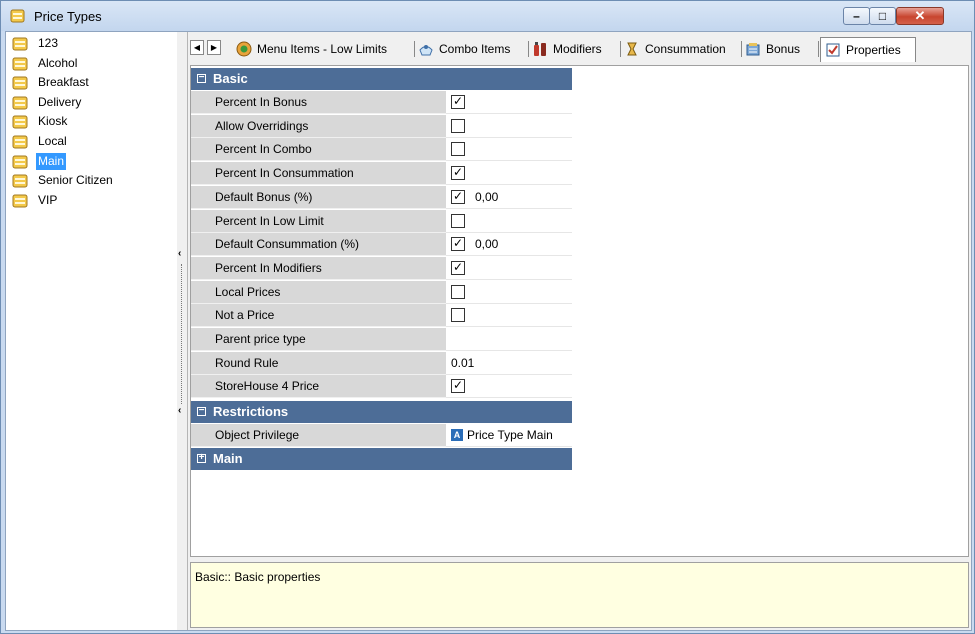 The width and height of the screenshot is (975, 634). I want to click on title-bar: Price Types – □ ✕, so click(487, 16).